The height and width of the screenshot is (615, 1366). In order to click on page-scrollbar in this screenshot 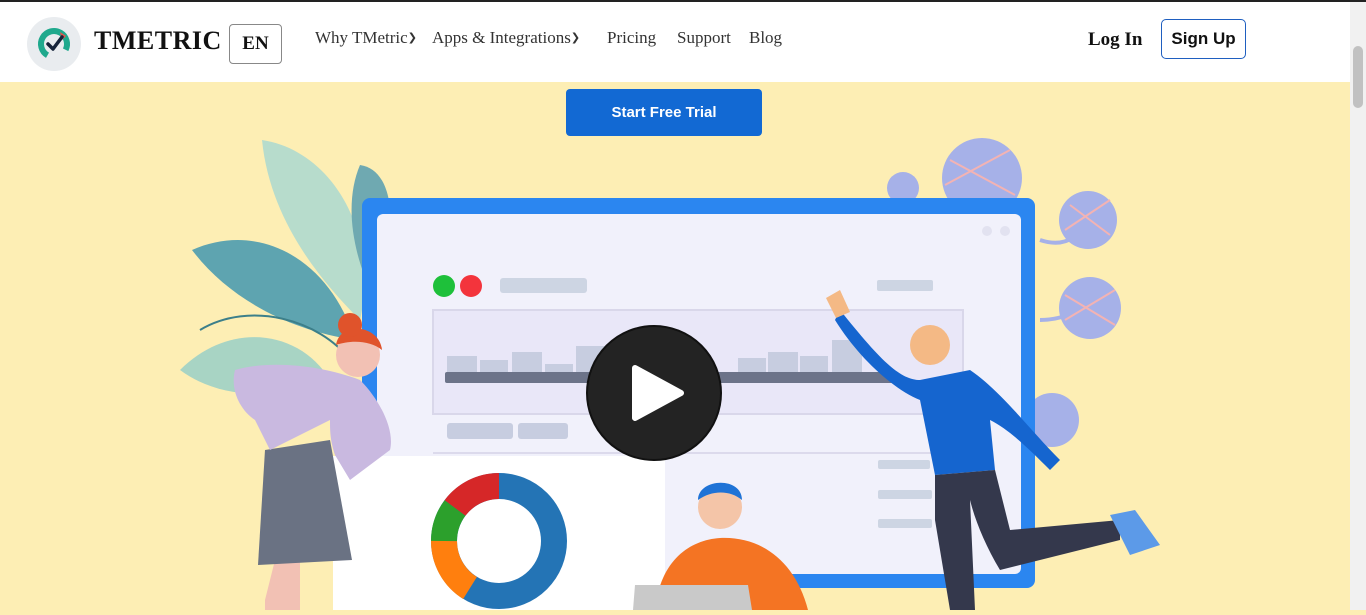, I will do `click(1358, 306)`.